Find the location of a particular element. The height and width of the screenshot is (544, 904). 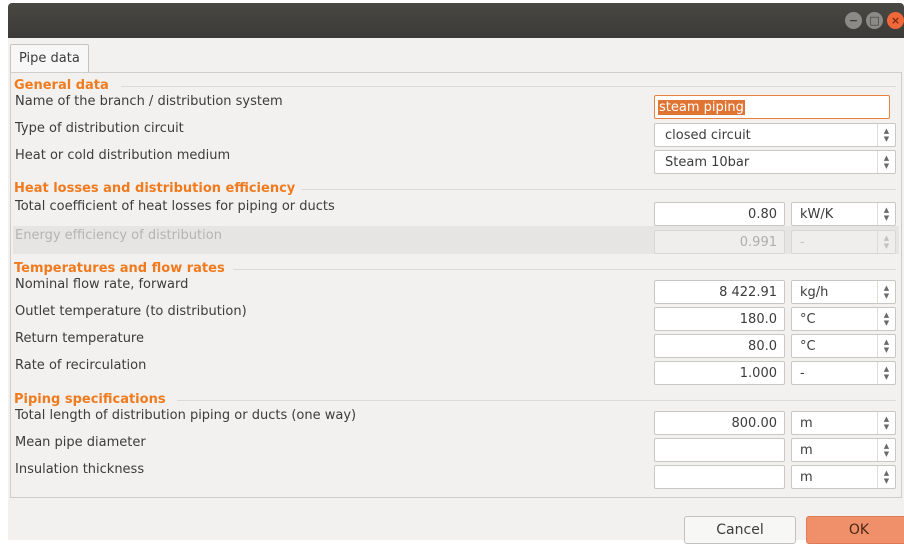

return-unit: °C is located at coordinates (808, 346).